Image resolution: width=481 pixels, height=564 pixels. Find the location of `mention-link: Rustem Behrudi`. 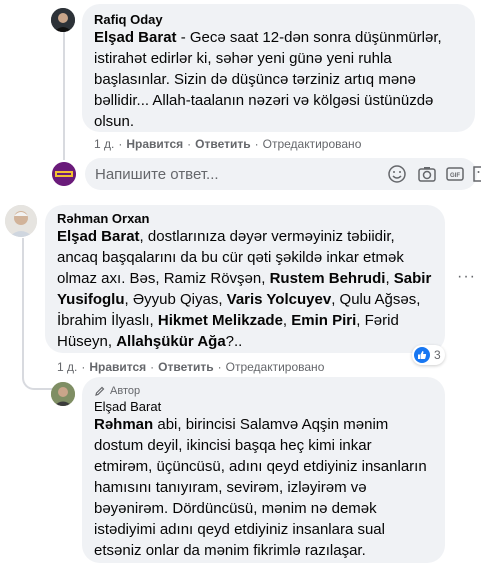

mention-link: Rustem Behrudi is located at coordinates (328, 278).